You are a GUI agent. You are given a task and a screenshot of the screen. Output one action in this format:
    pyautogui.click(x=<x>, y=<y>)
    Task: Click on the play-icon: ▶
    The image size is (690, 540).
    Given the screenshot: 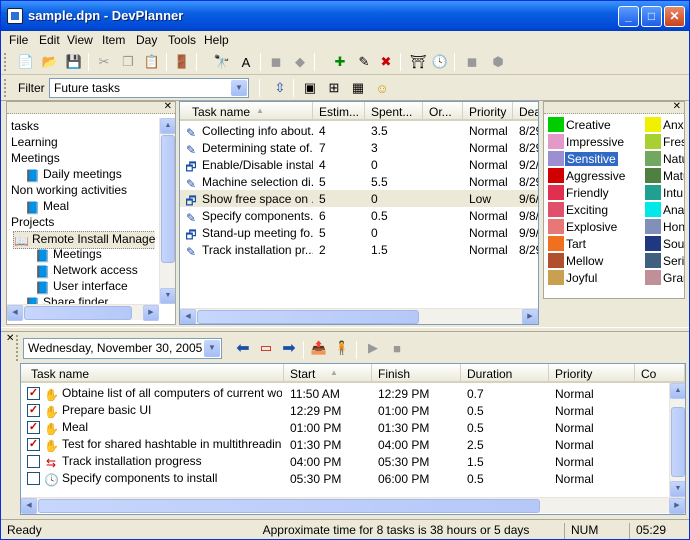 What is the action you would take?
    pyautogui.click(x=373, y=348)
    